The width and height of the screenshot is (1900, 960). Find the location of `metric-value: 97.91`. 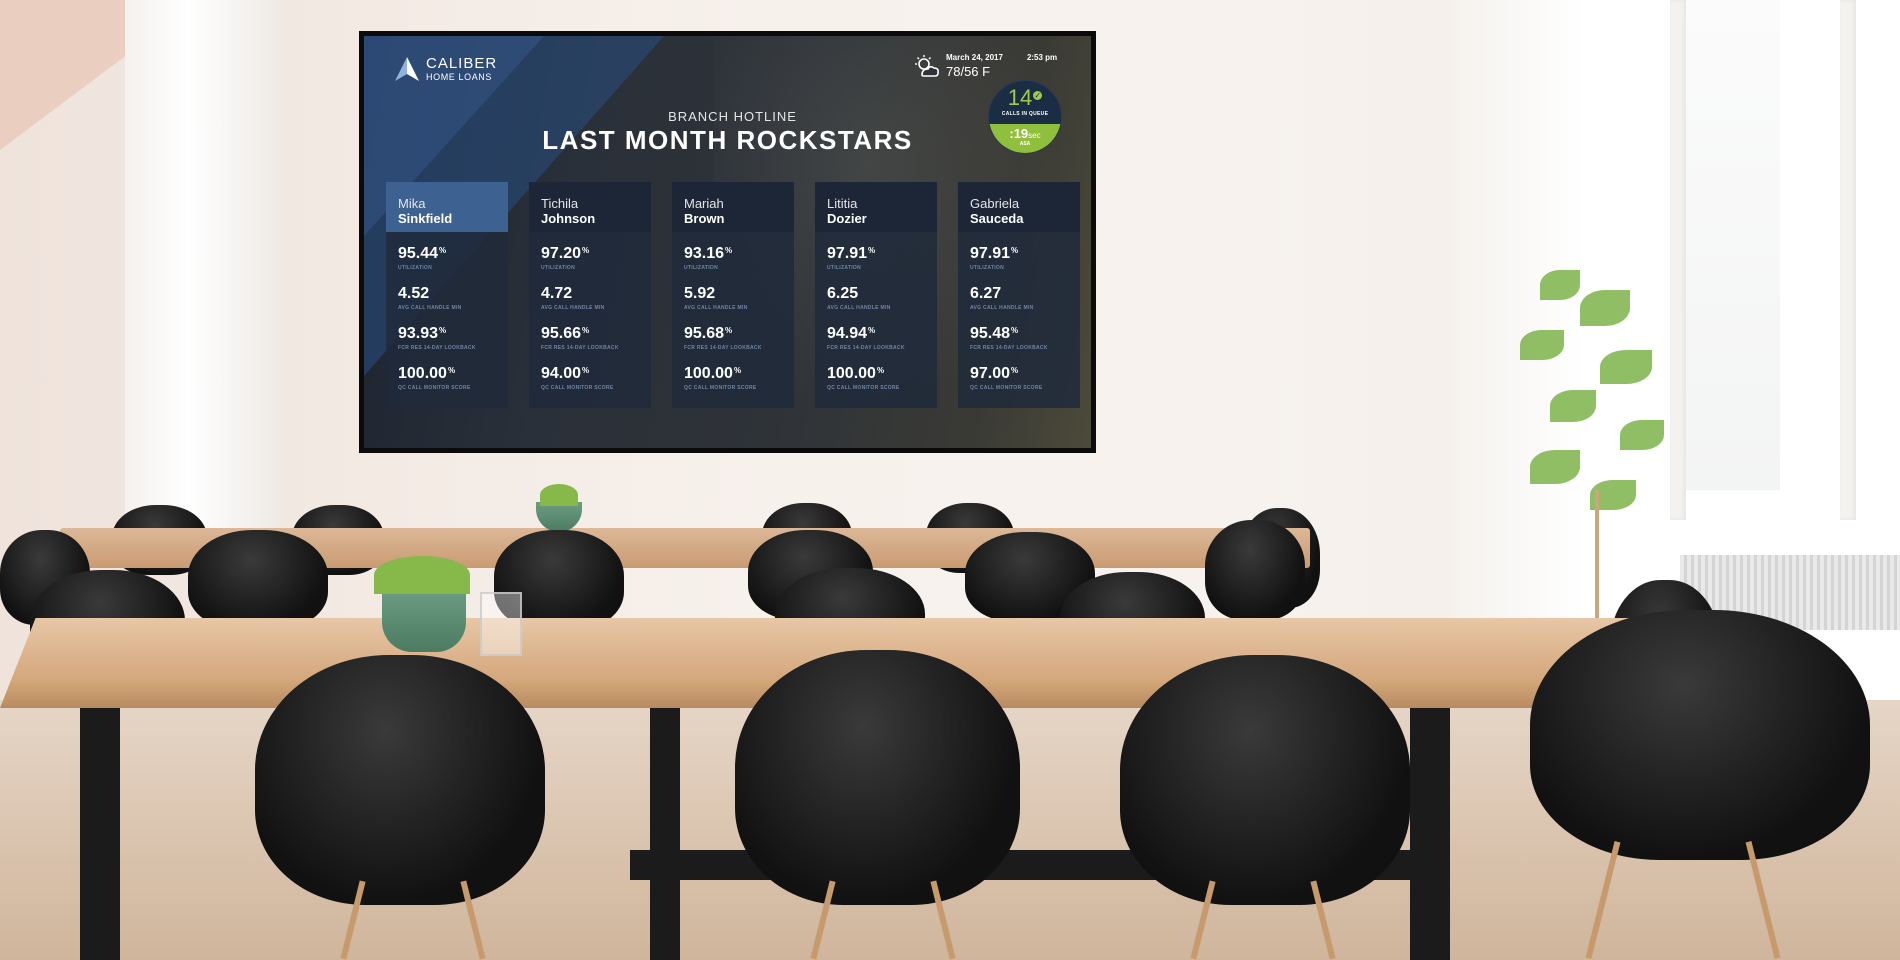

metric-value: 97.91 is located at coordinates (990, 253).